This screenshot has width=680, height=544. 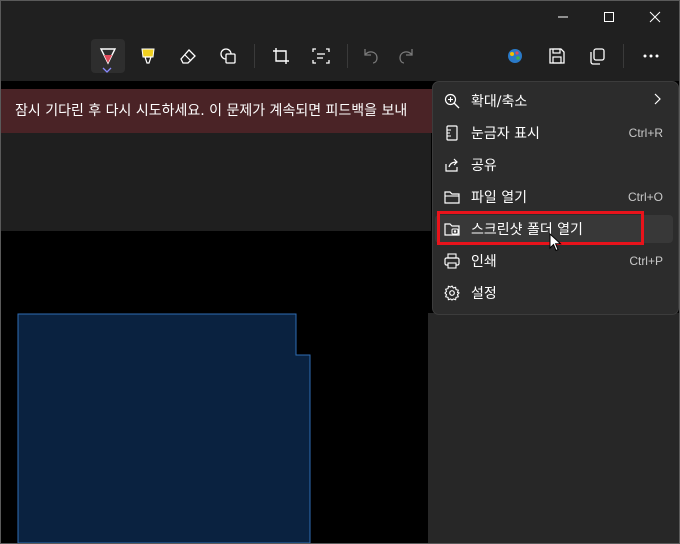 I want to click on error-banner: 잠시 기다린 후 다시 시도하세요. 이 문제가 계속되면 피드백을 보내, so click(x=223, y=111).